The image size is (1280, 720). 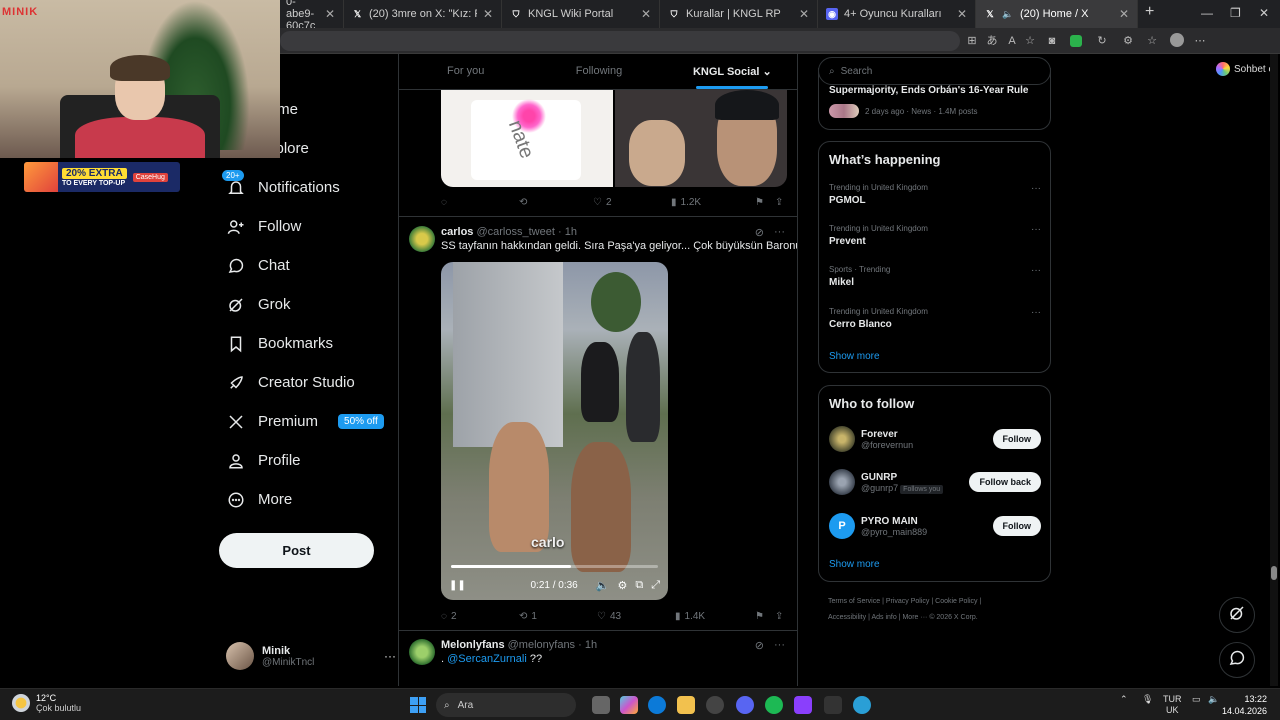 I want to click on post-image-grid: nate, so click(x=614, y=138).